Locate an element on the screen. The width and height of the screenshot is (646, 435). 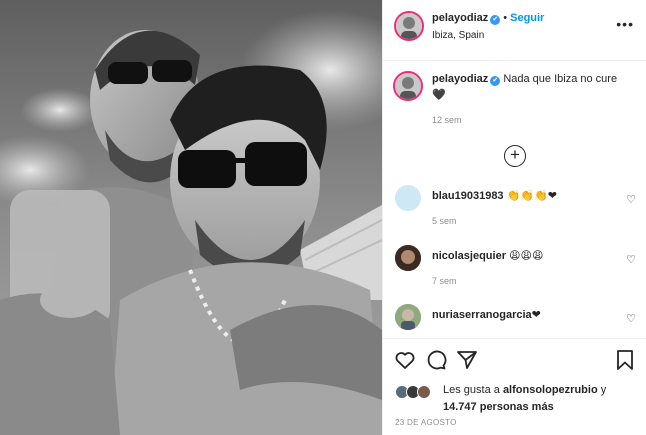
heart-icon is located at coordinates (405, 360).